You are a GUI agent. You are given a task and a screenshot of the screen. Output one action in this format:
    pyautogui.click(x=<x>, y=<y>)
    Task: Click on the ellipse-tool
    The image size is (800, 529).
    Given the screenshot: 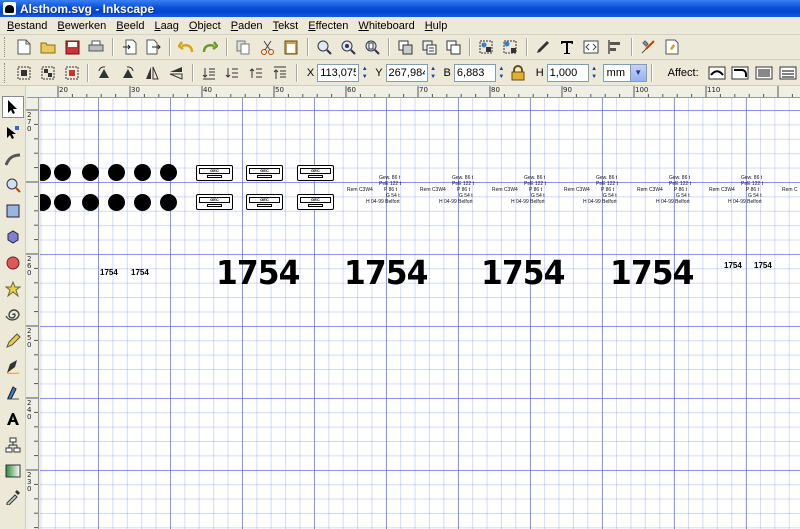 What is the action you would take?
    pyautogui.click(x=13, y=263)
    